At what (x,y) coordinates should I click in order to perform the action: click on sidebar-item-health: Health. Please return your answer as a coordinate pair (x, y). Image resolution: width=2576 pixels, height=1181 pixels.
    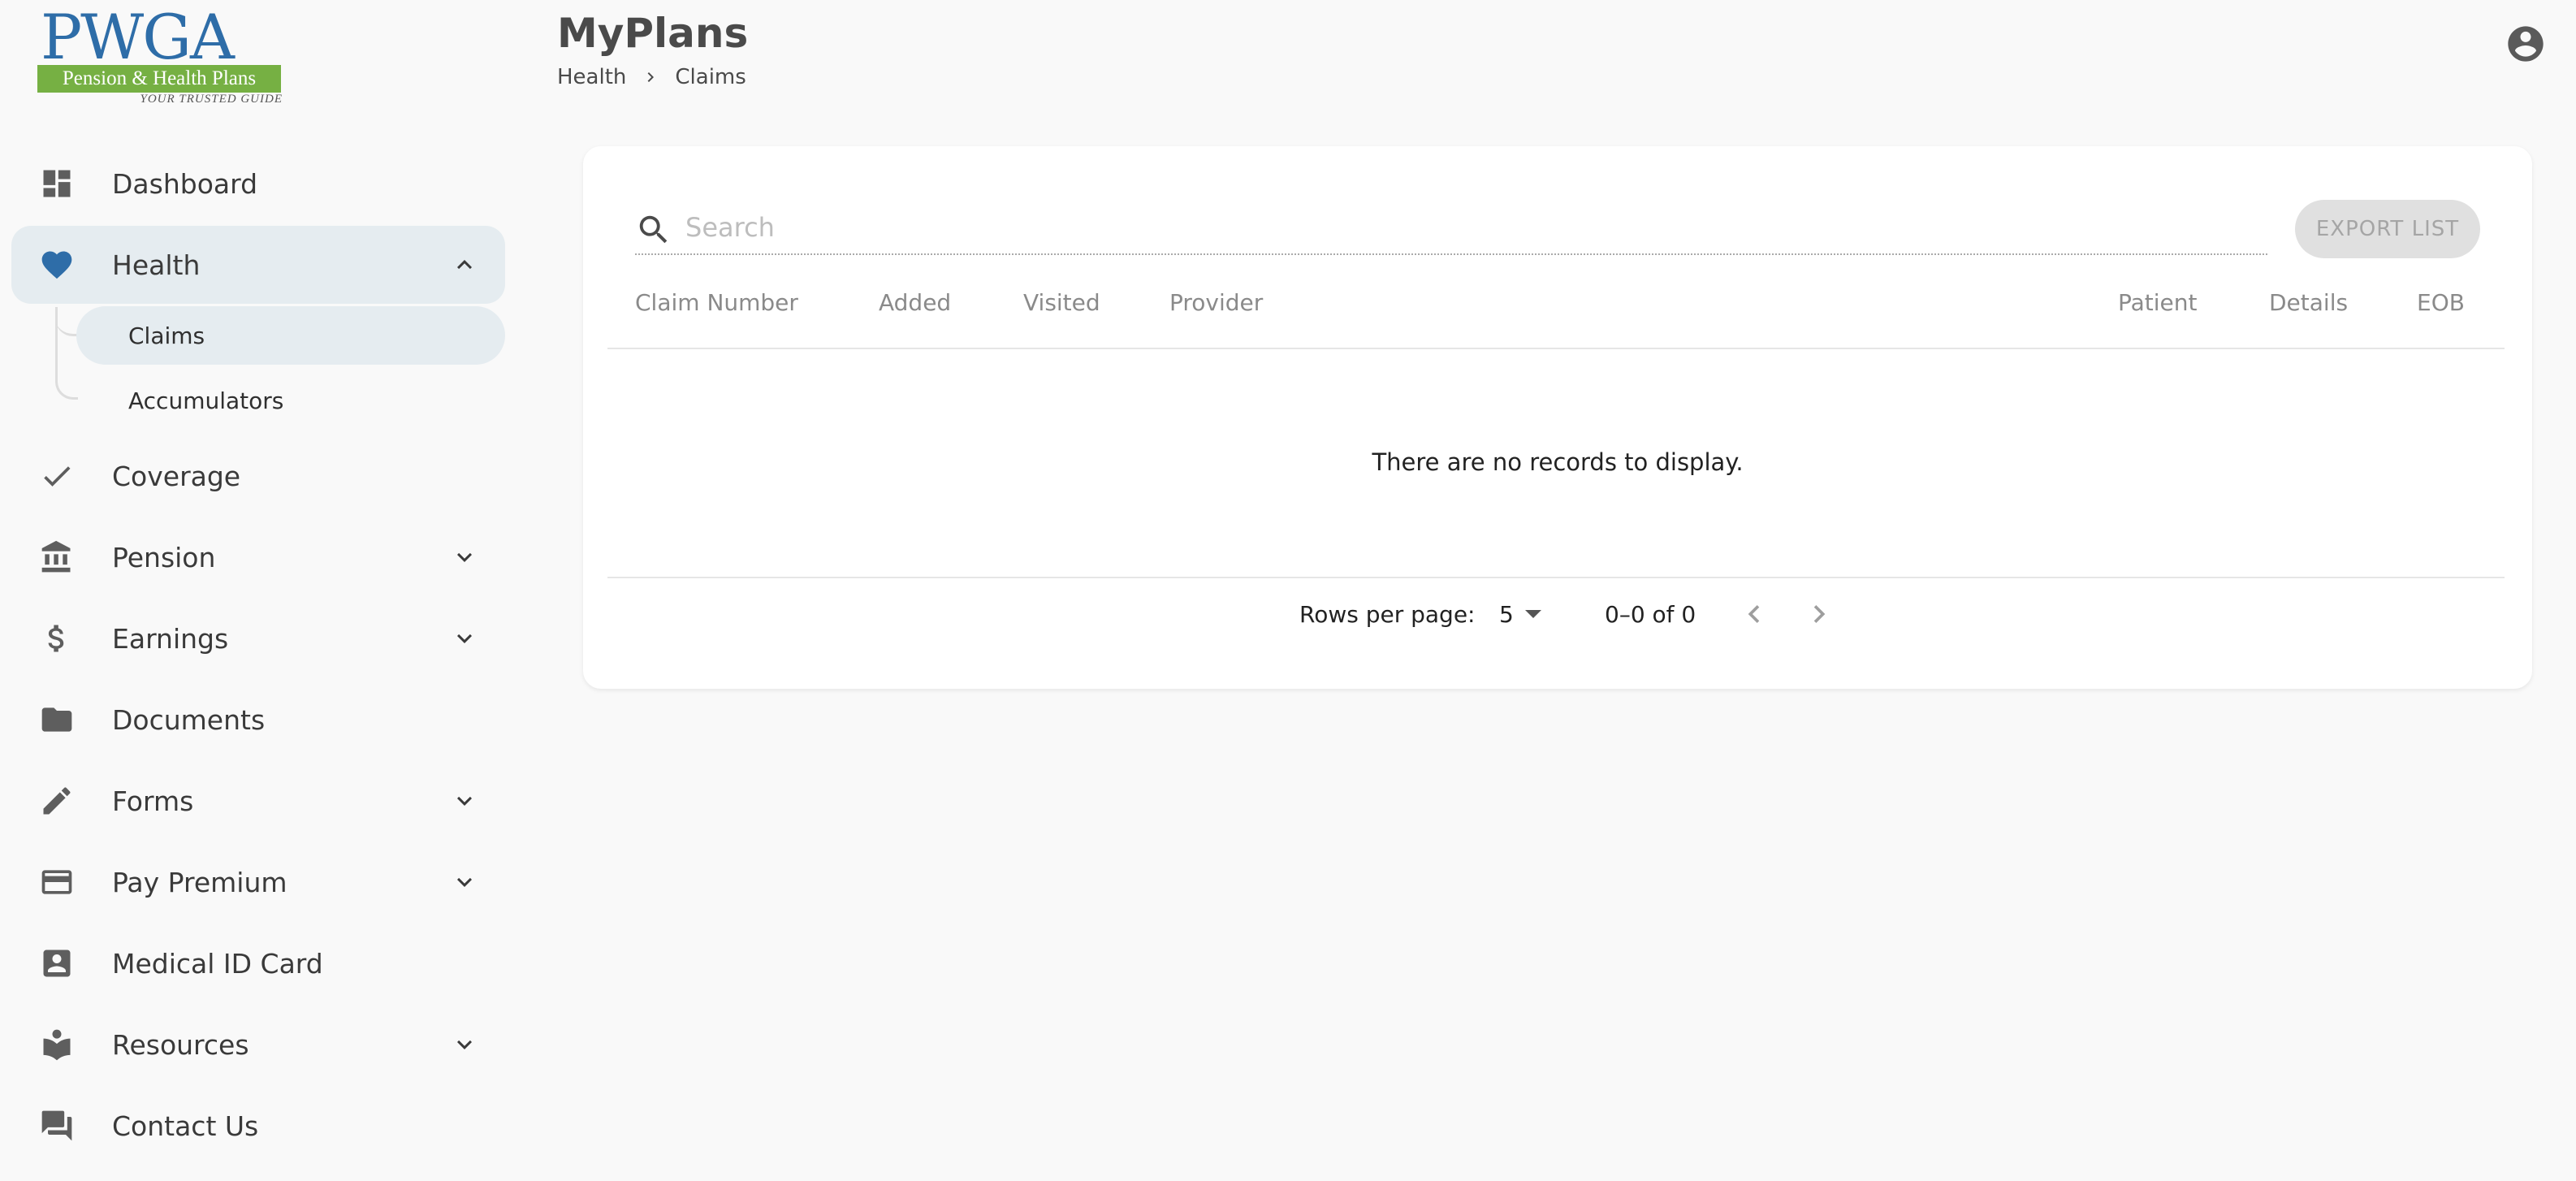
    Looking at the image, I should click on (258, 265).